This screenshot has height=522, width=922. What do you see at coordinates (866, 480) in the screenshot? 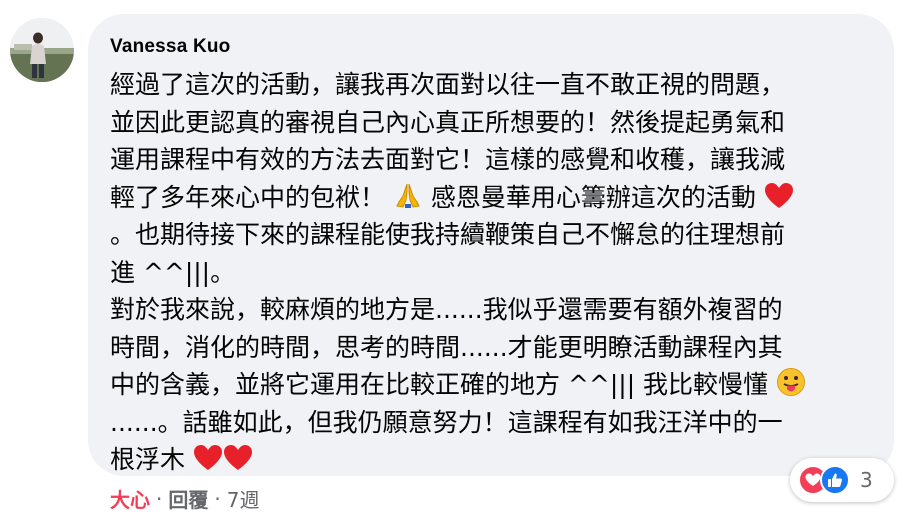
I see `reaction-count: 3` at bounding box center [866, 480].